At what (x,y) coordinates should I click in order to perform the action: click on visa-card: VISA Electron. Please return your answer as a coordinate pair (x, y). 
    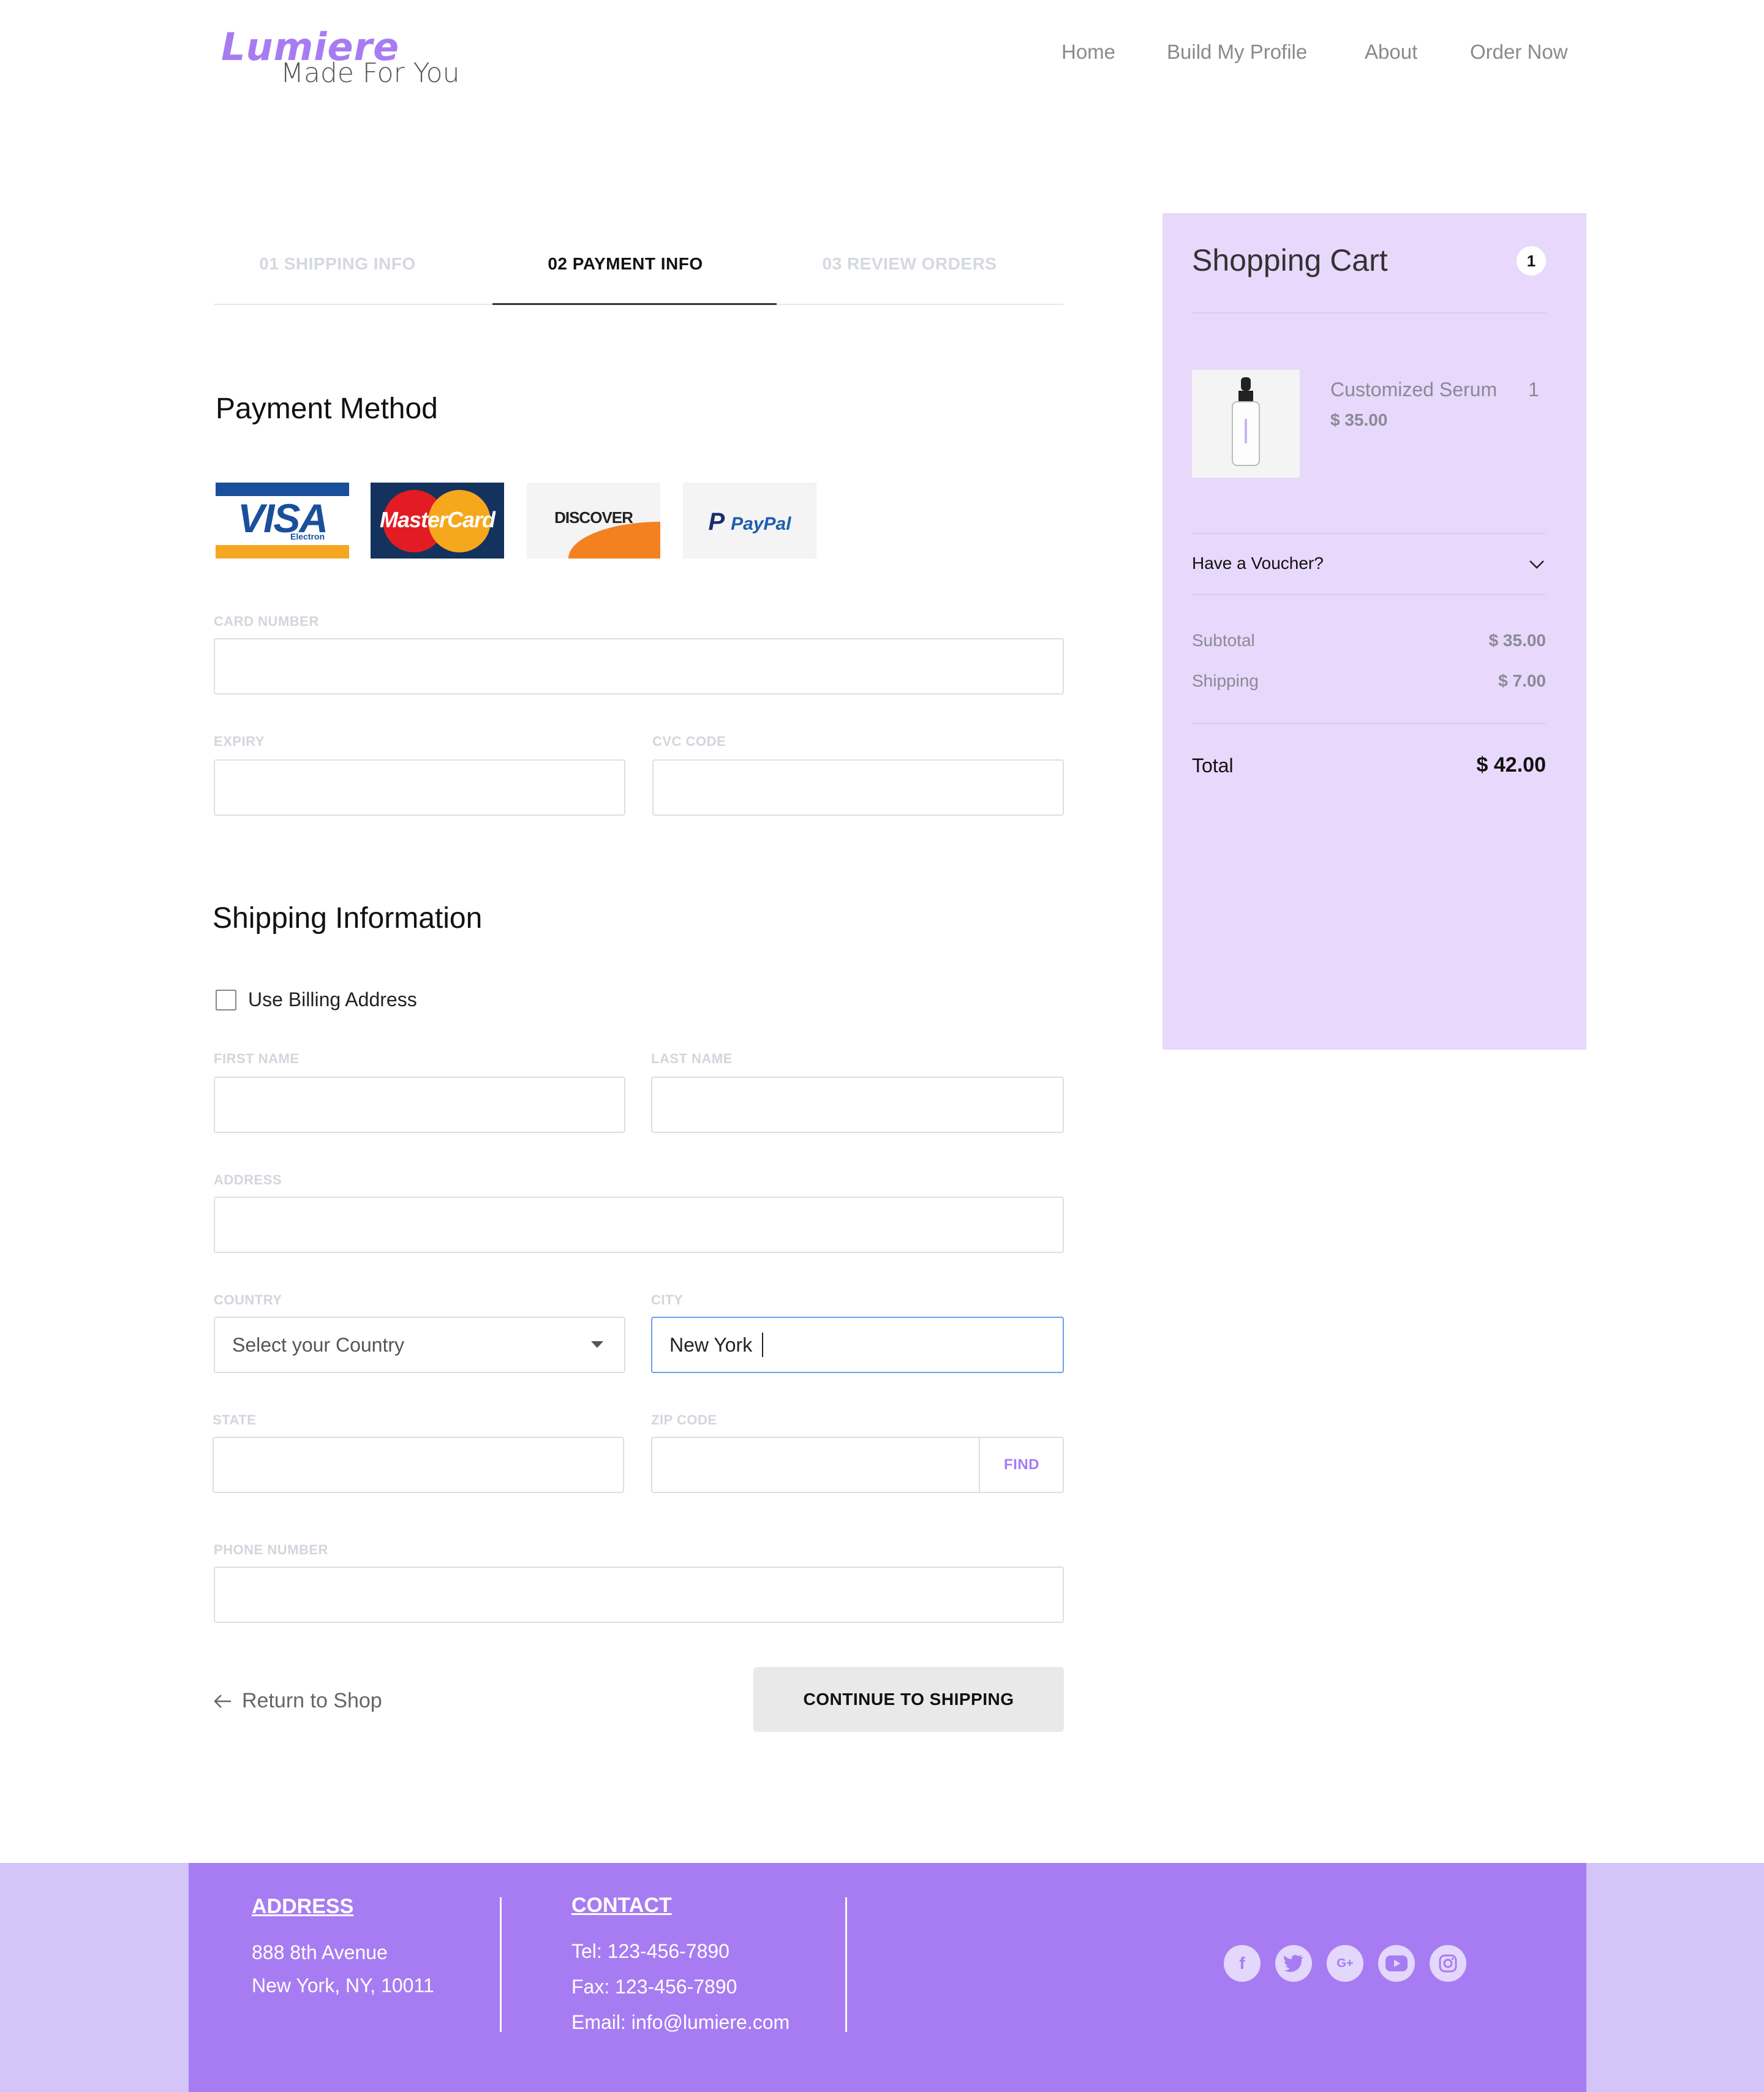
    Looking at the image, I should click on (282, 521).